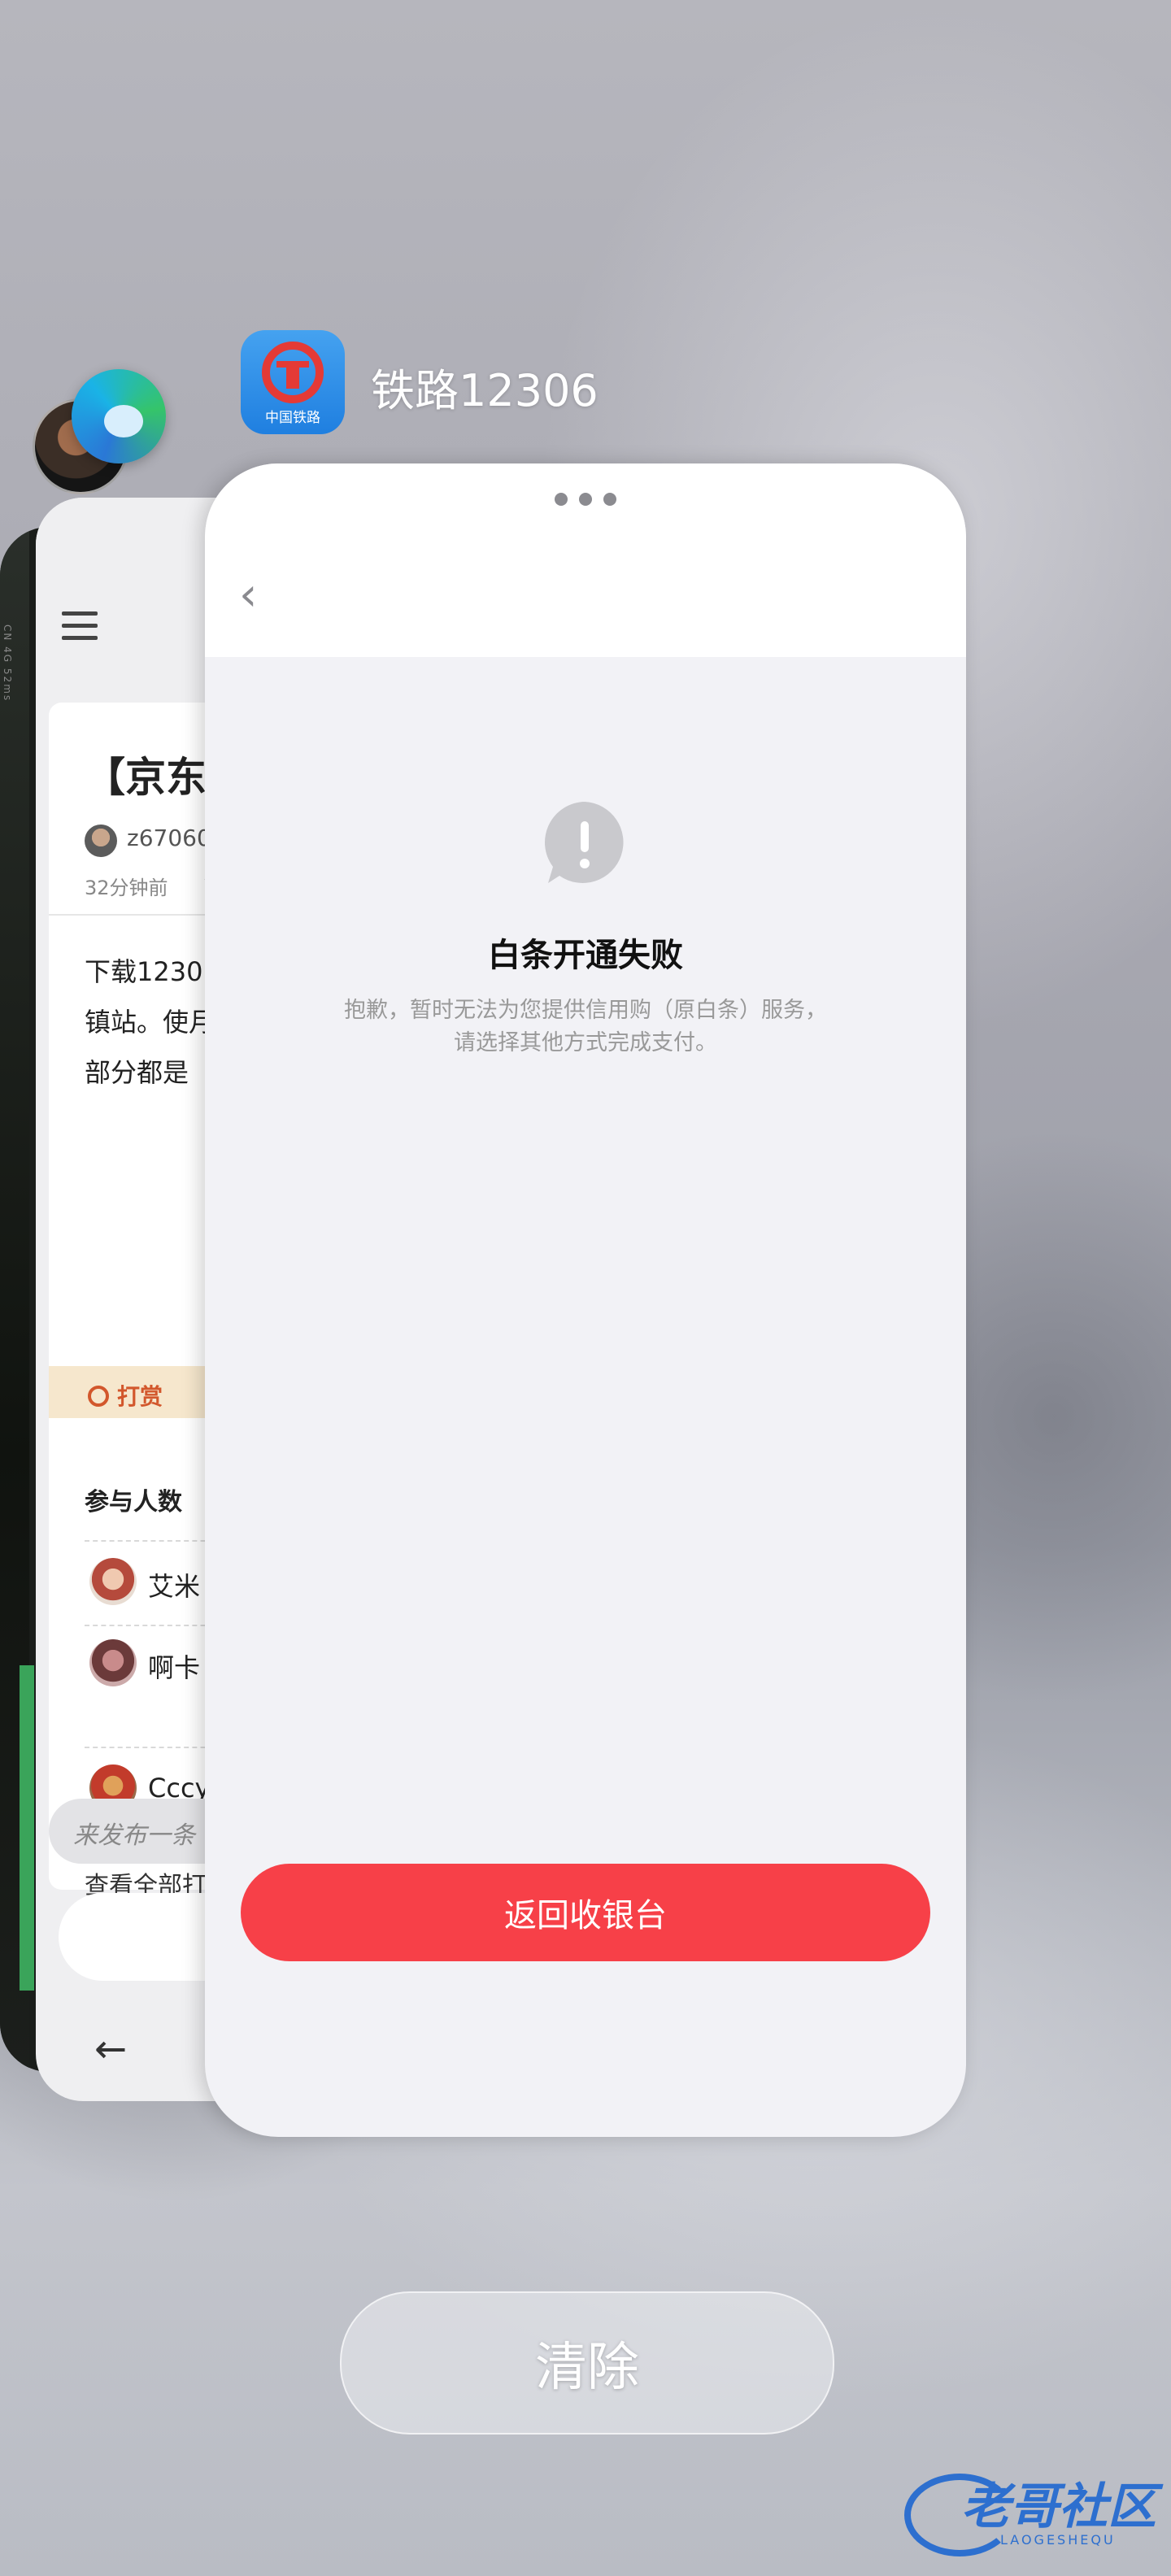 This screenshot has height=2576, width=1171. I want to click on exclamation-bubble-icon, so click(584, 843).